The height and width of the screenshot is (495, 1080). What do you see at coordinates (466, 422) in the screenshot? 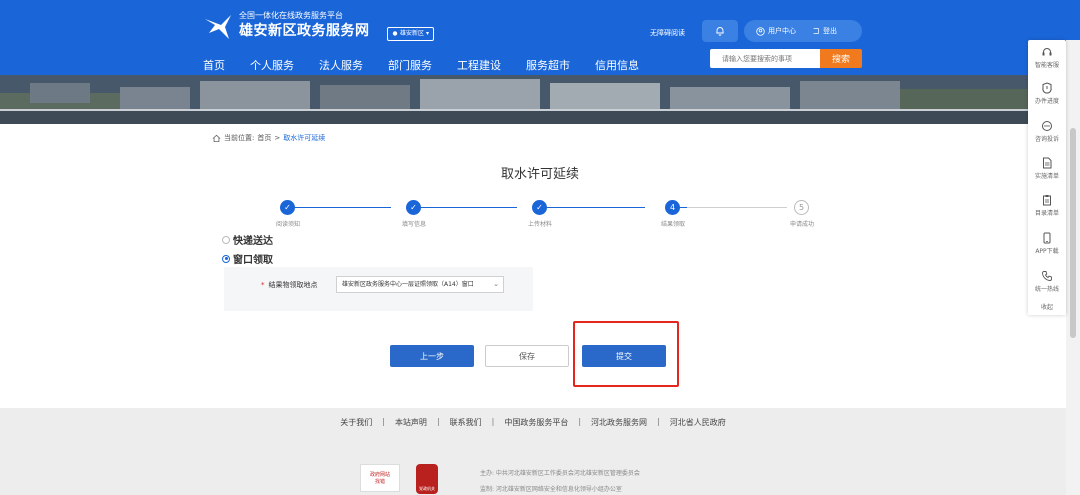
I see `footer-link-contact: 联系我们` at bounding box center [466, 422].